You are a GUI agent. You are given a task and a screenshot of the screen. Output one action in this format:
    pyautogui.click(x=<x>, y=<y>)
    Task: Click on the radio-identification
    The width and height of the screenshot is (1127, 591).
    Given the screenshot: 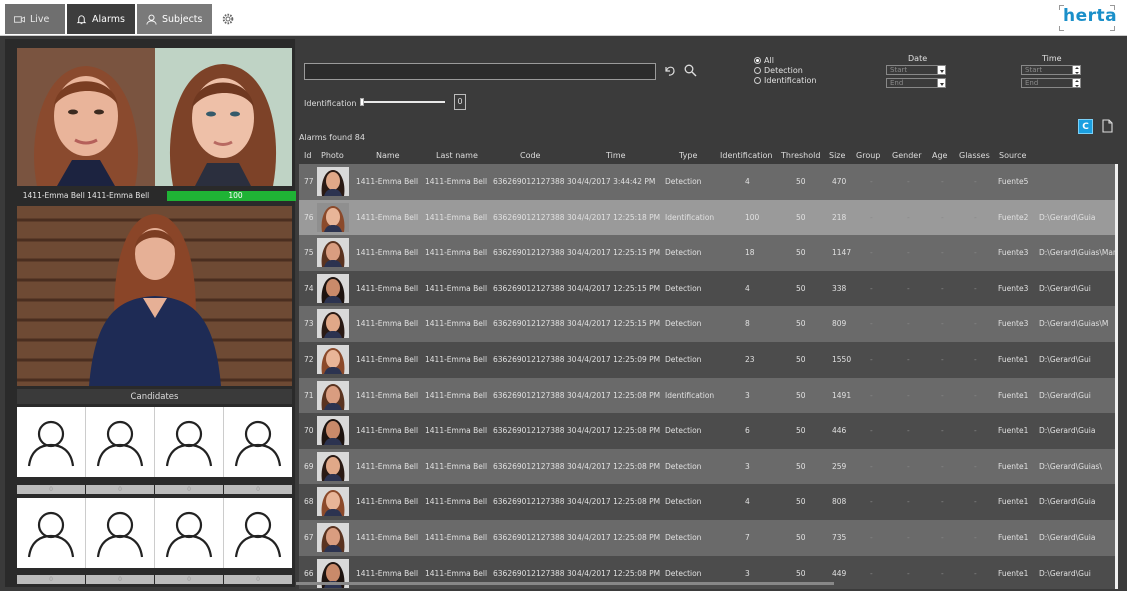 What is the action you would take?
    pyautogui.click(x=757, y=80)
    